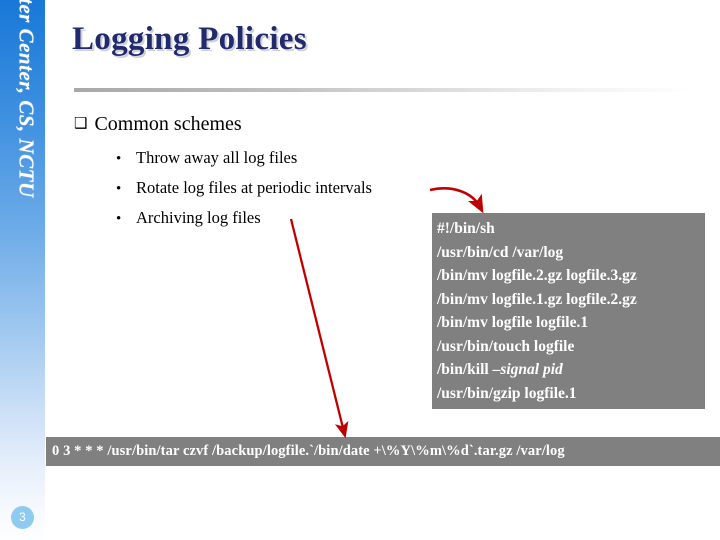 The image size is (720, 540). Describe the element at coordinates (217, 157) in the screenshot. I see `sub-bullet-label: Throw away all log files` at that location.